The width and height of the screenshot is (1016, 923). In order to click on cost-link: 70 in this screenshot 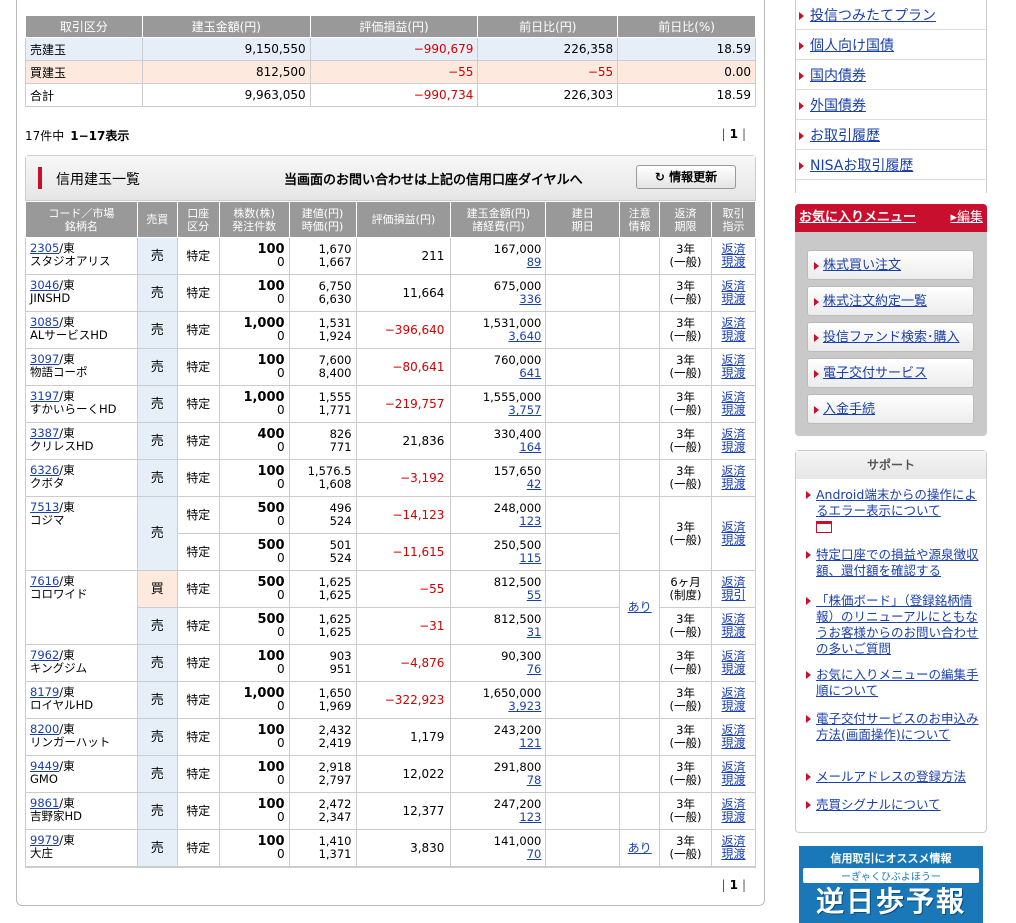, I will do `click(534, 854)`.